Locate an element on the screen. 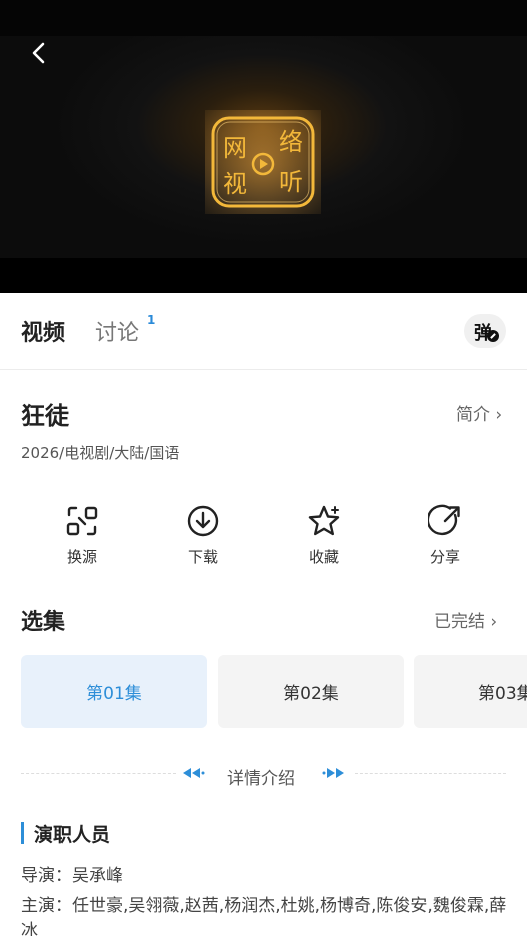 The image size is (527, 936). actors-line: 主演：任世豪,吴翎薇,赵茜,杨润杰,杜姚,杨博奇,陈俊安,魏俊霖,薛冰 is located at coordinates (264, 916).